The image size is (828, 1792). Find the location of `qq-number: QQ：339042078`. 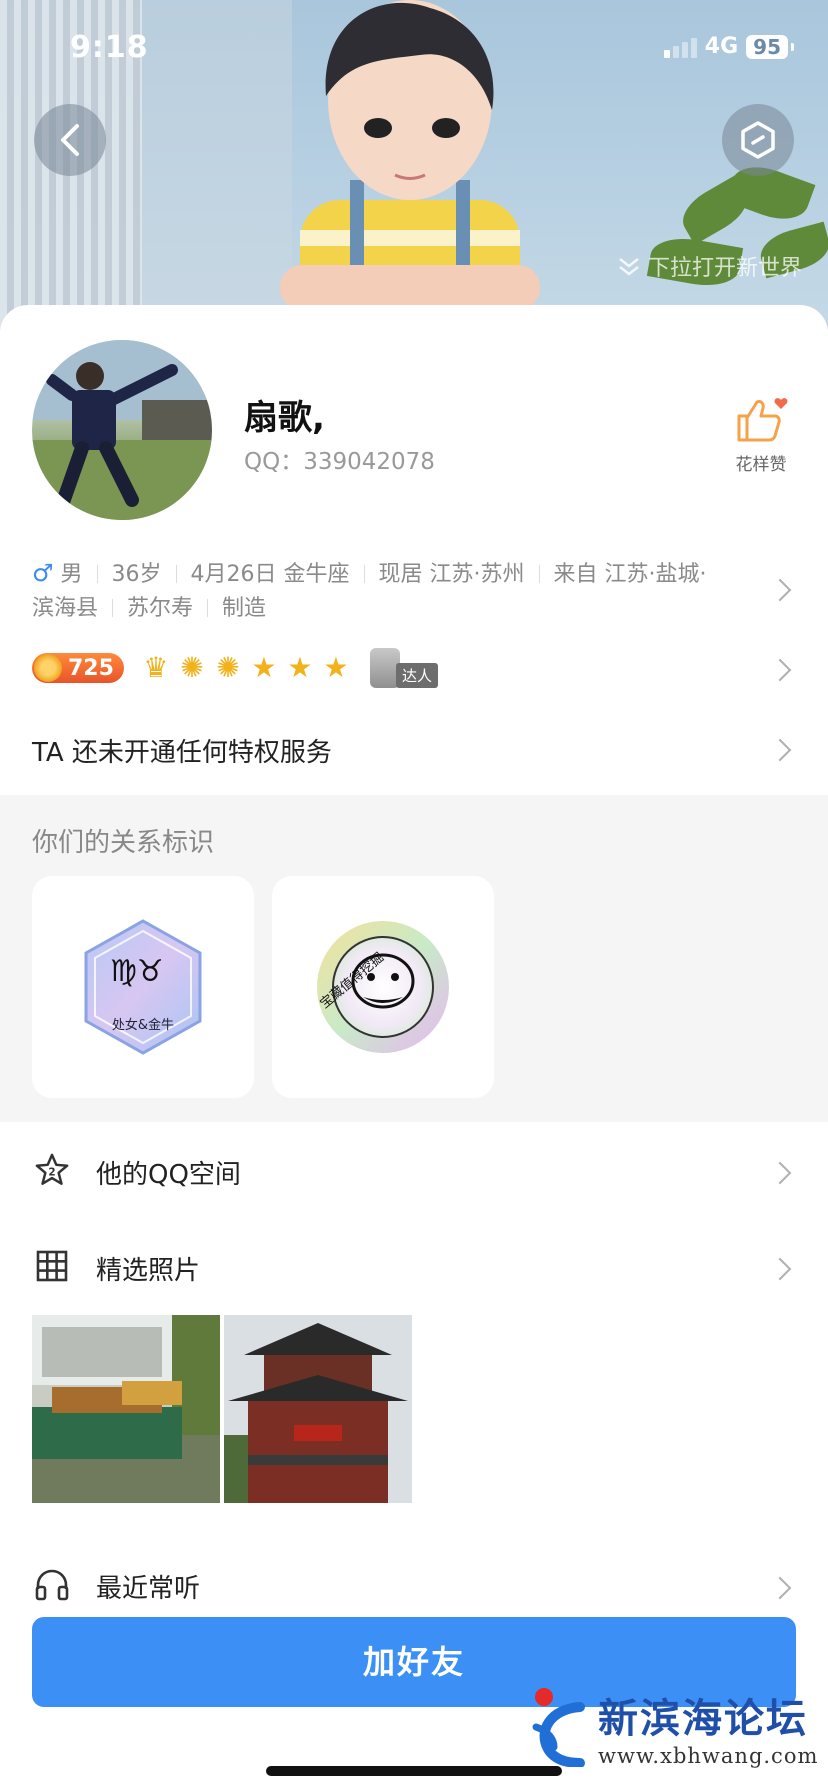

qq-number: QQ：339042078 is located at coordinates (339, 459).